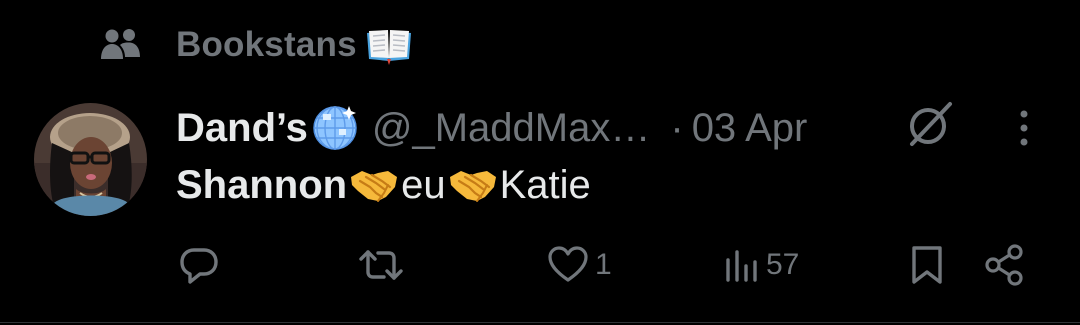 Image resolution: width=1080 pixels, height=325 pixels. What do you see at coordinates (90, 159) in the screenshot?
I see `avatar` at bounding box center [90, 159].